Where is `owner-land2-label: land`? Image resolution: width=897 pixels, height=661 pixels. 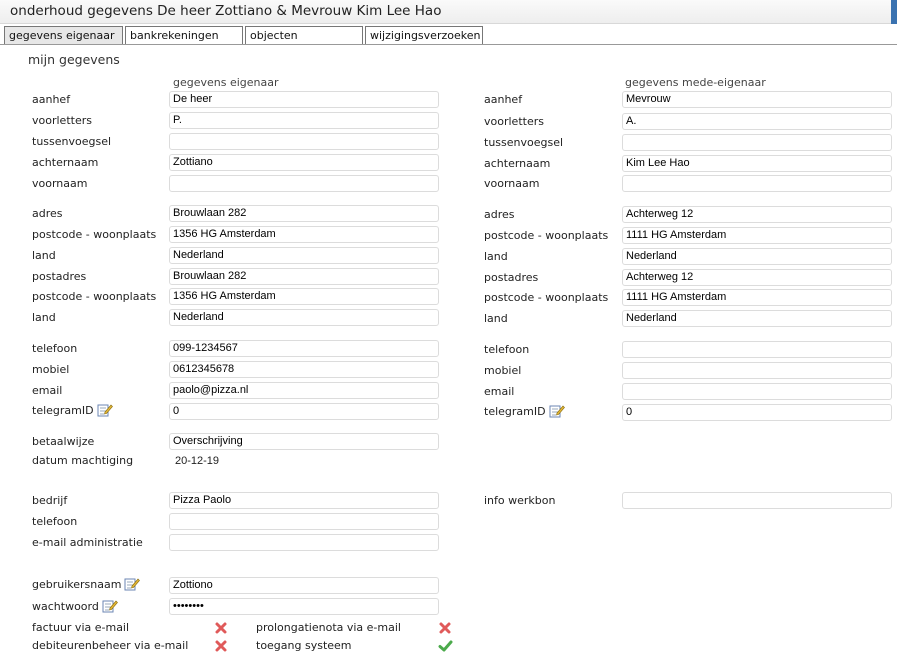
owner-land2-label: land is located at coordinates (44, 317).